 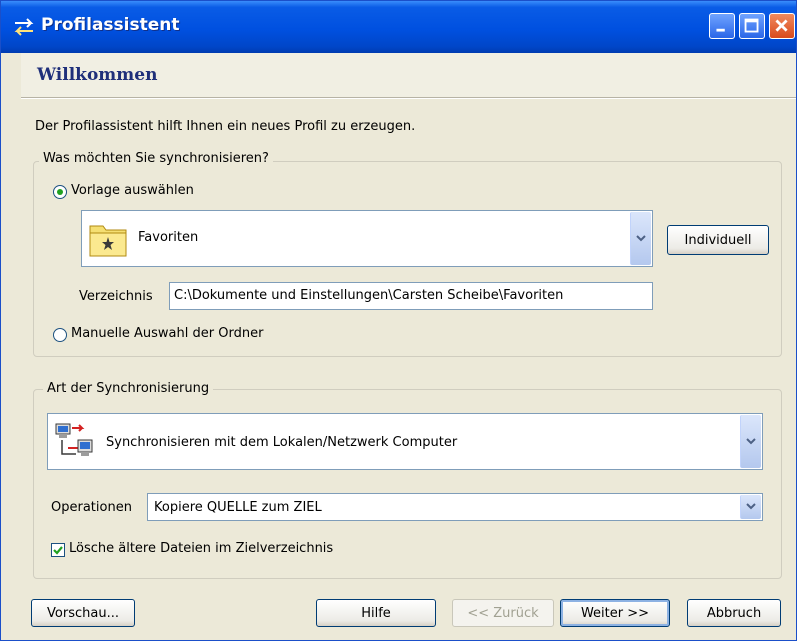 I want to click on sync-arrows-icon, so click(x=24, y=27).